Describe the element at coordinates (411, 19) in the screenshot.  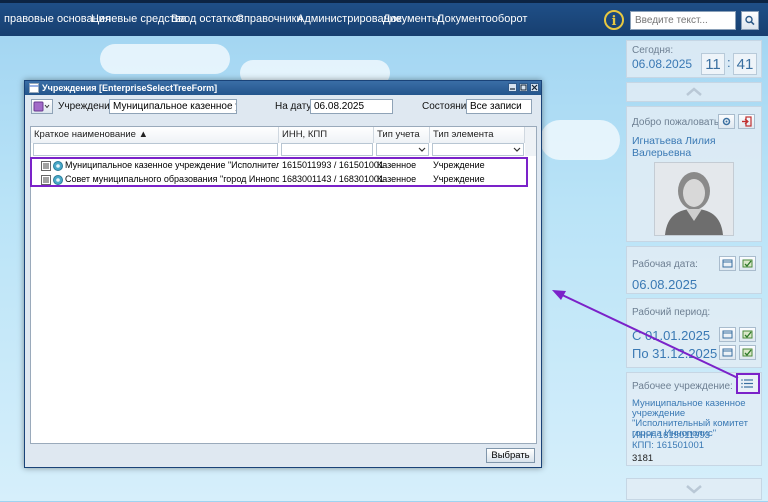
I see `nav-item-documents: Документы` at that location.